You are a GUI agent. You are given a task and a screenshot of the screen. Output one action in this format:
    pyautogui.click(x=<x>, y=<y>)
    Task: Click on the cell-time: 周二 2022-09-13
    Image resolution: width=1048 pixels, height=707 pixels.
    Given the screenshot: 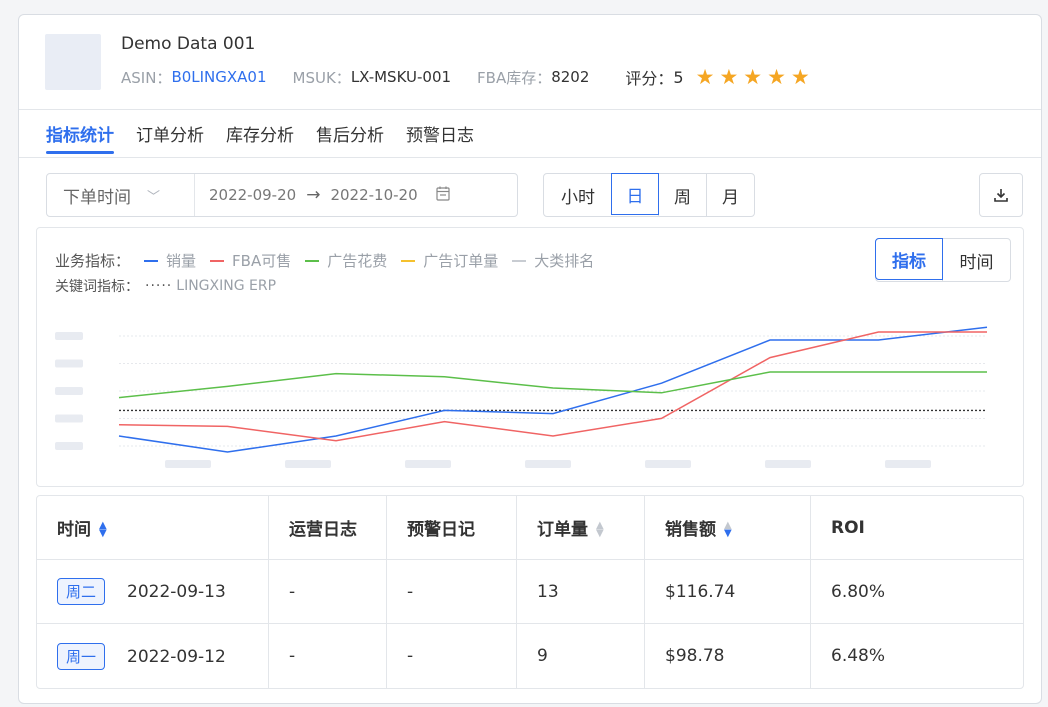 What is the action you would take?
    pyautogui.click(x=153, y=592)
    